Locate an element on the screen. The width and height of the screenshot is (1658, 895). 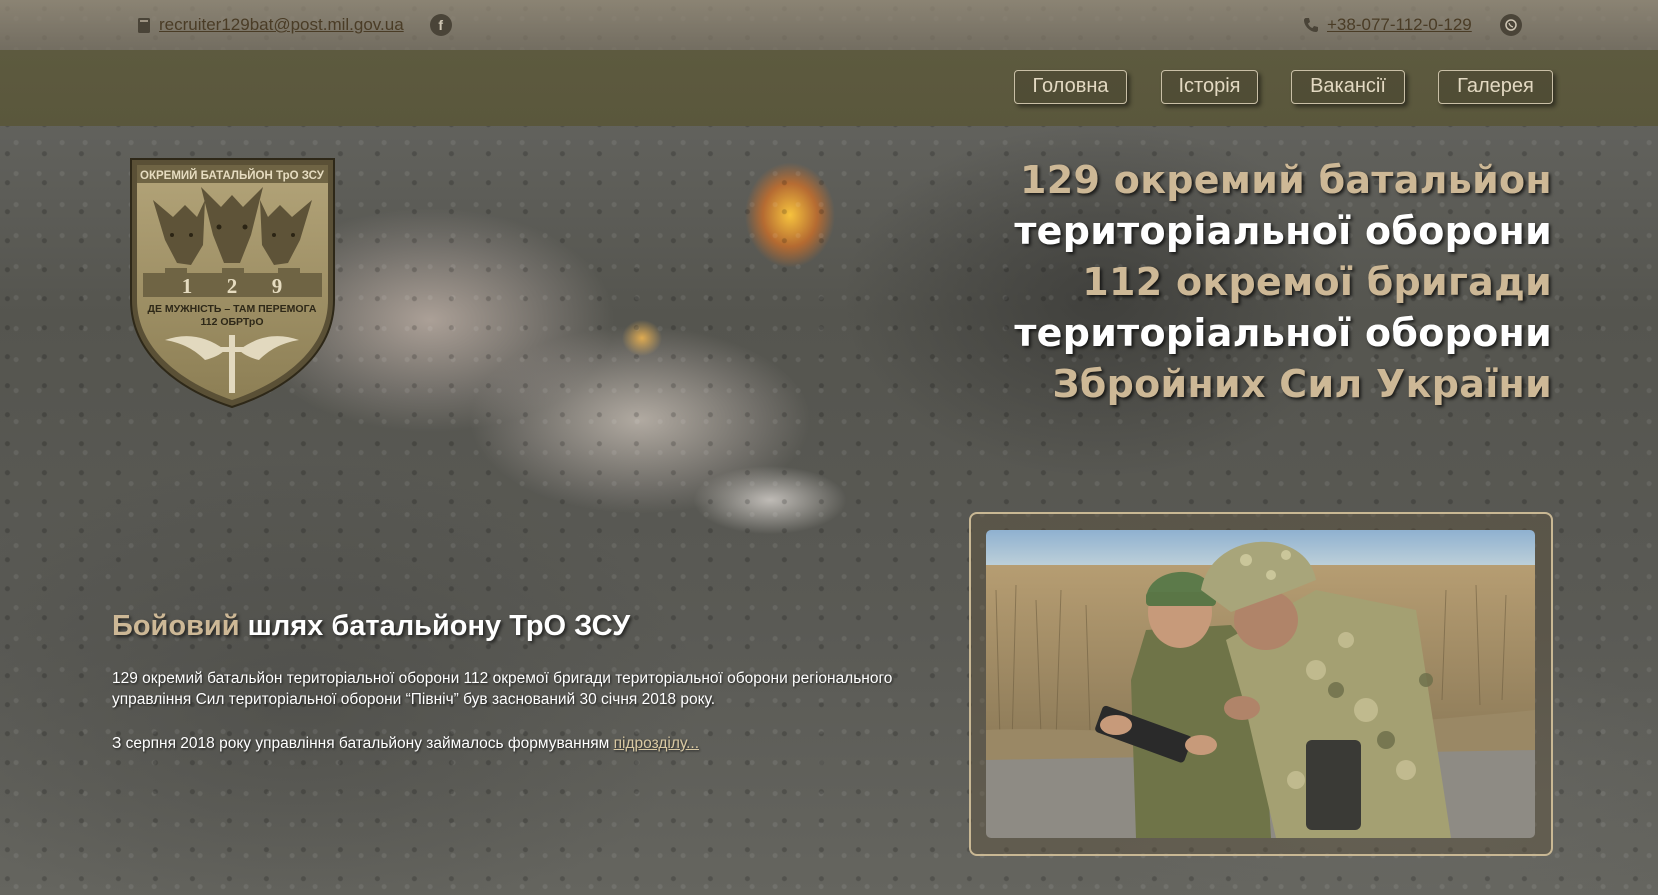
emblem-top-text: ОКРЕМИЙ БАТАЛЬЙОН ТрО ЗСУ is located at coordinates (232, 175).